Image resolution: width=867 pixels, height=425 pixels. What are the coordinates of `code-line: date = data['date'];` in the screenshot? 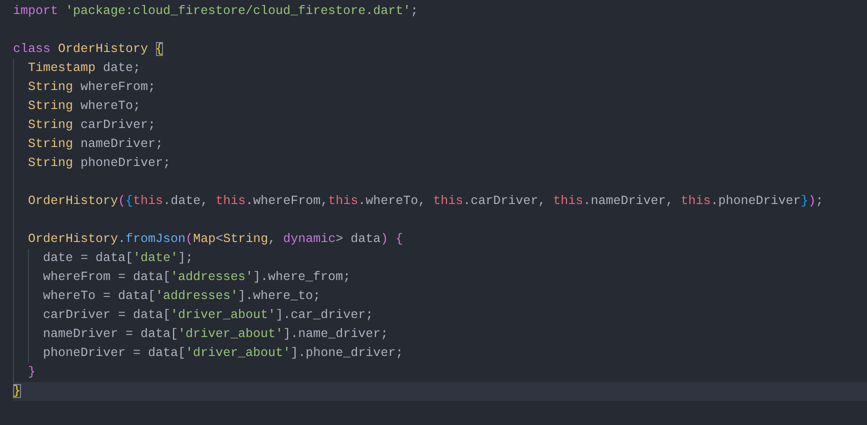 It's located at (118, 258).